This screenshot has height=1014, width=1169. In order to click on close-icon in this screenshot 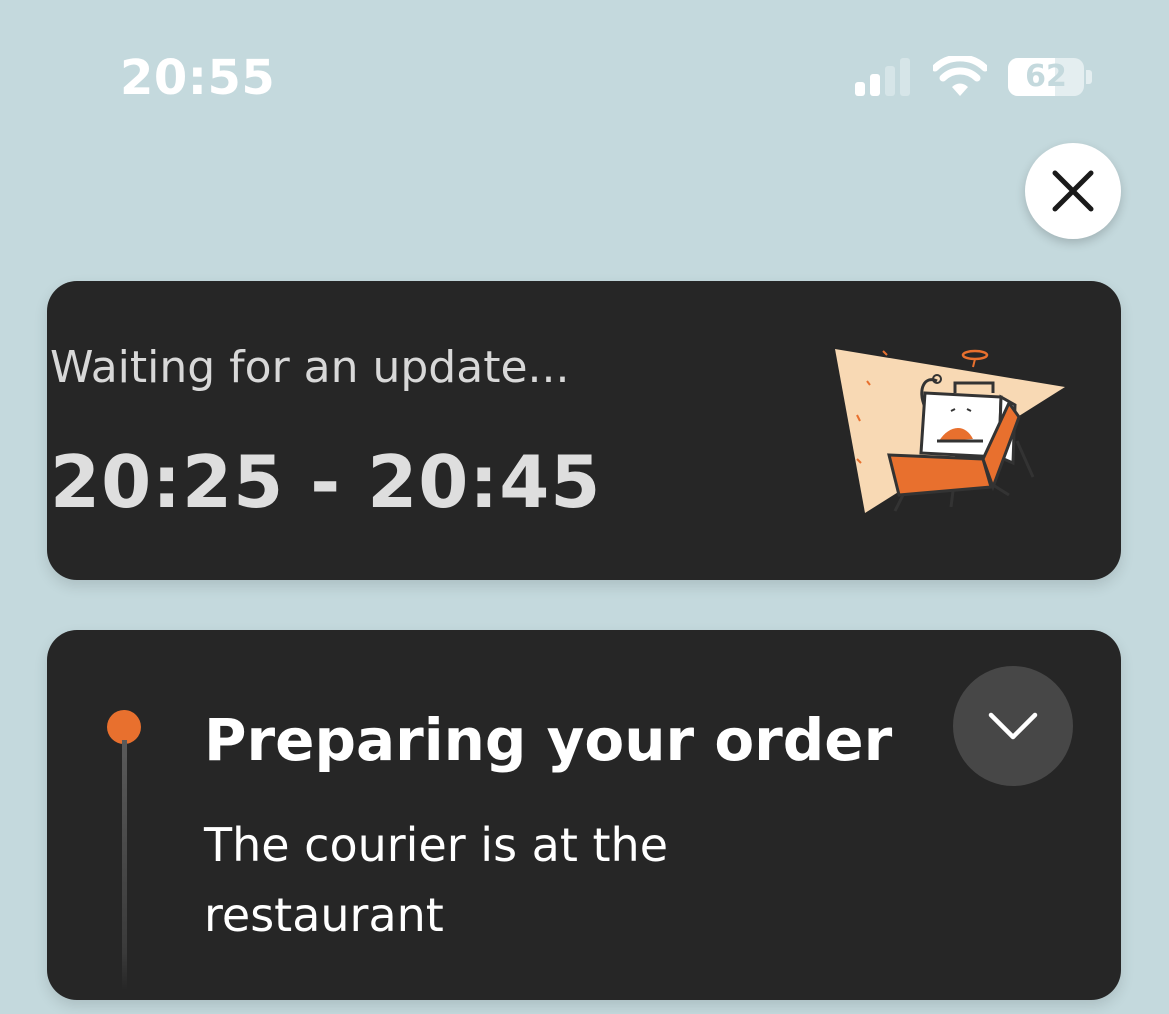, I will do `click(1073, 191)`.